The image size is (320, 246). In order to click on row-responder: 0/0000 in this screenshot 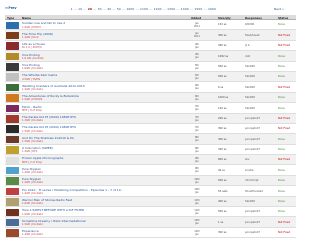, I will do `click(249, 24)`.